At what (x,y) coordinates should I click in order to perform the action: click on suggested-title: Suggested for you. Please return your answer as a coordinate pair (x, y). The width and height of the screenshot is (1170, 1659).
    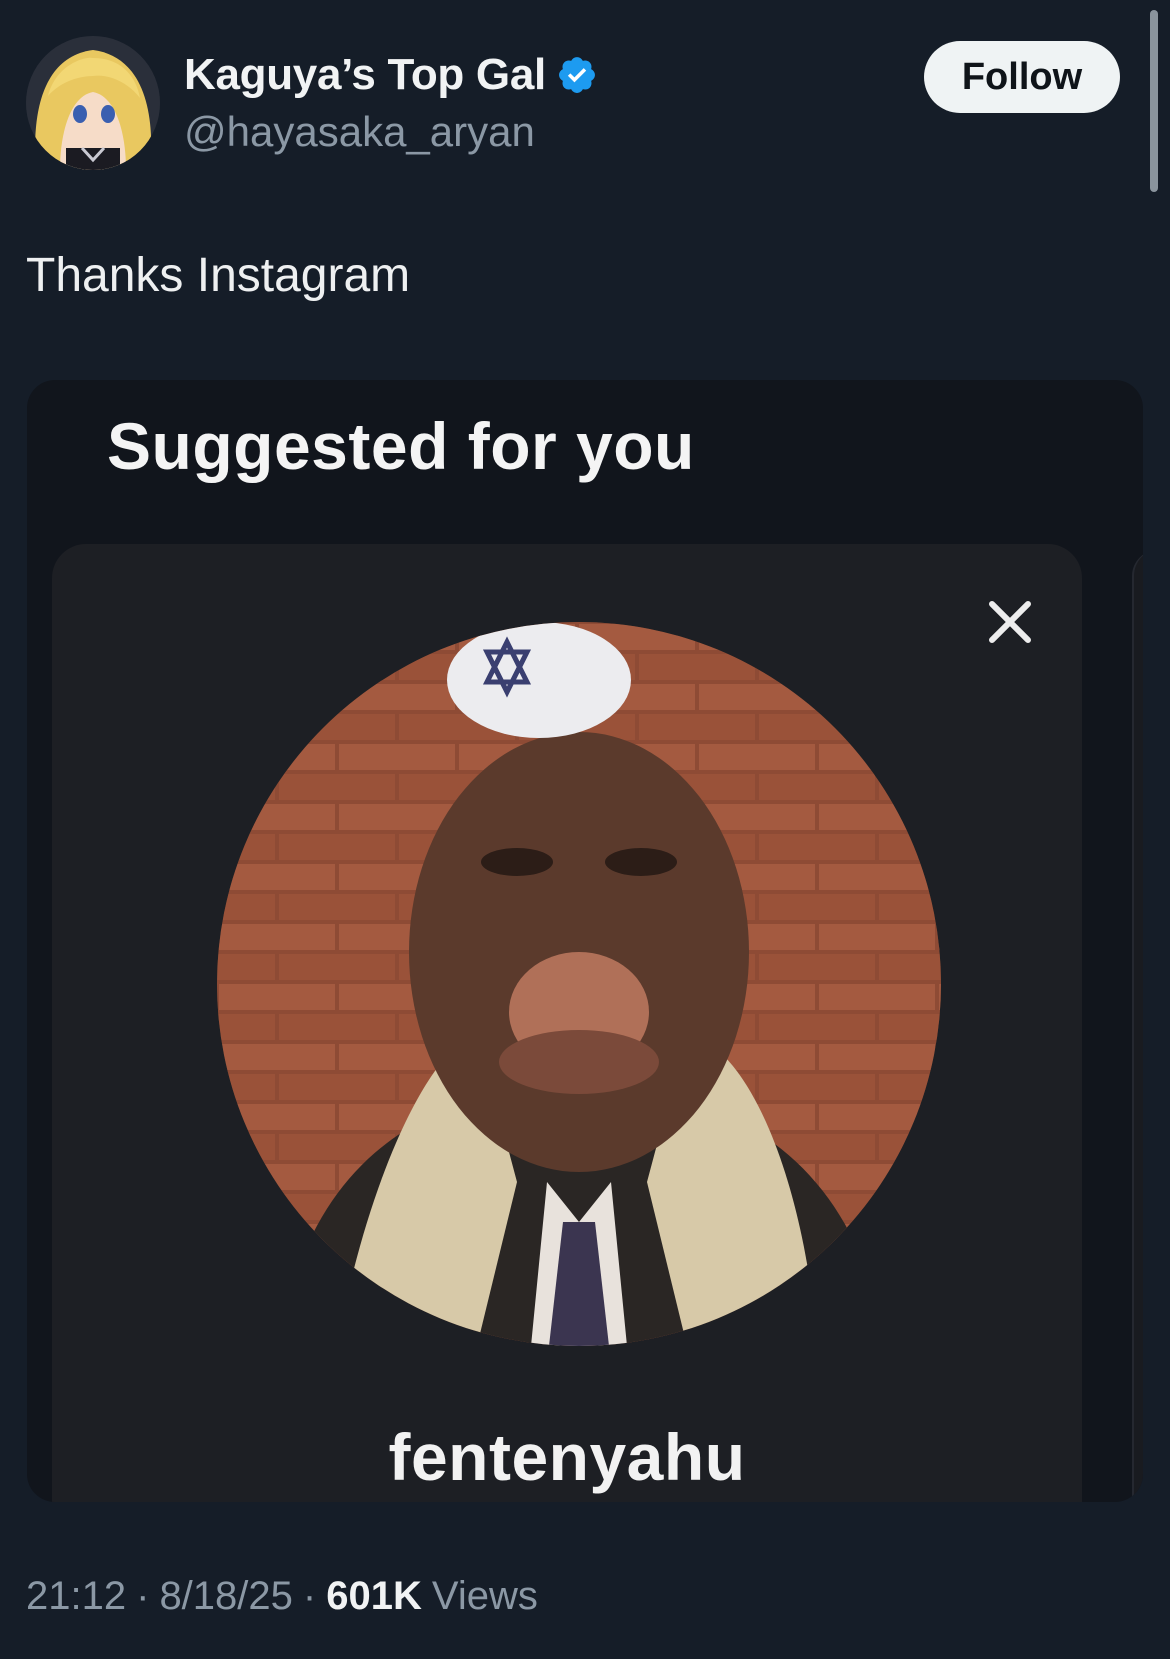
    Looking at the image, I should click on (401, 446).